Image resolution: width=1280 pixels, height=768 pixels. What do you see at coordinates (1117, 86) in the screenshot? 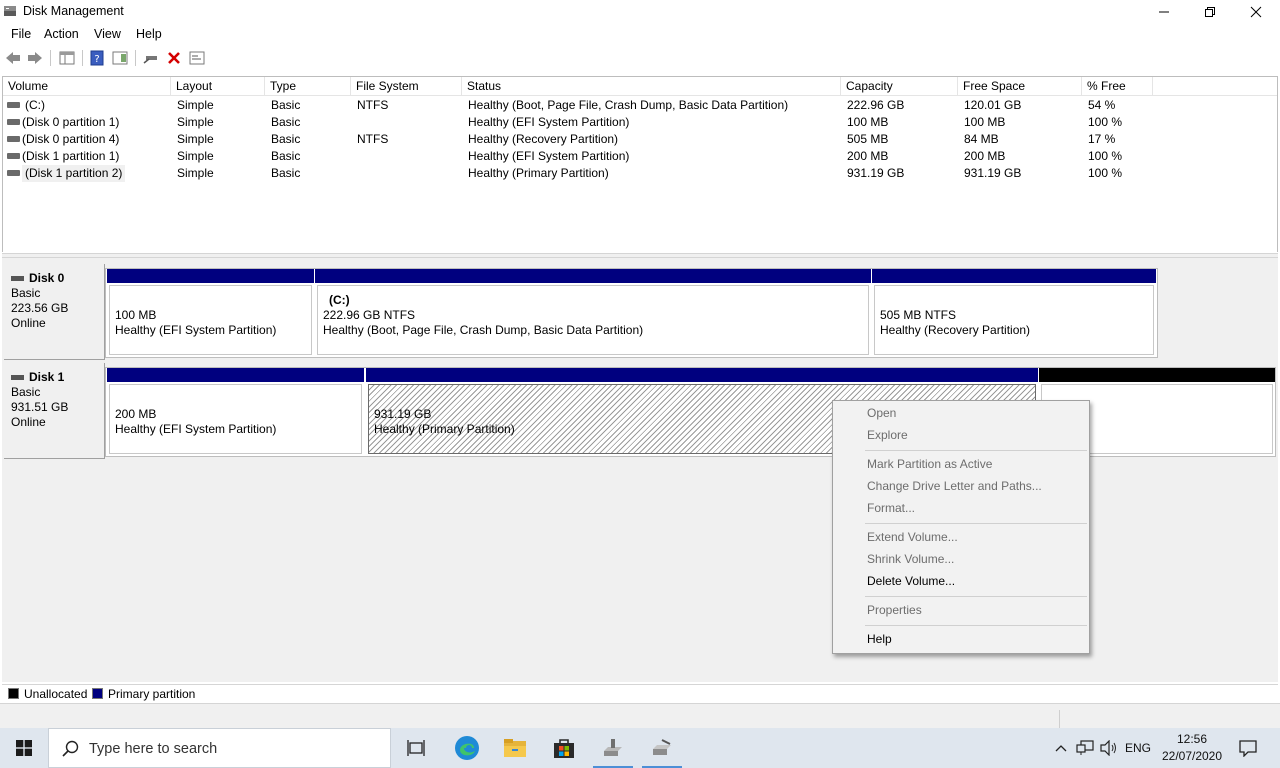
I see `column-header-percent-free: % Free` at bounding box center [1117, 86].